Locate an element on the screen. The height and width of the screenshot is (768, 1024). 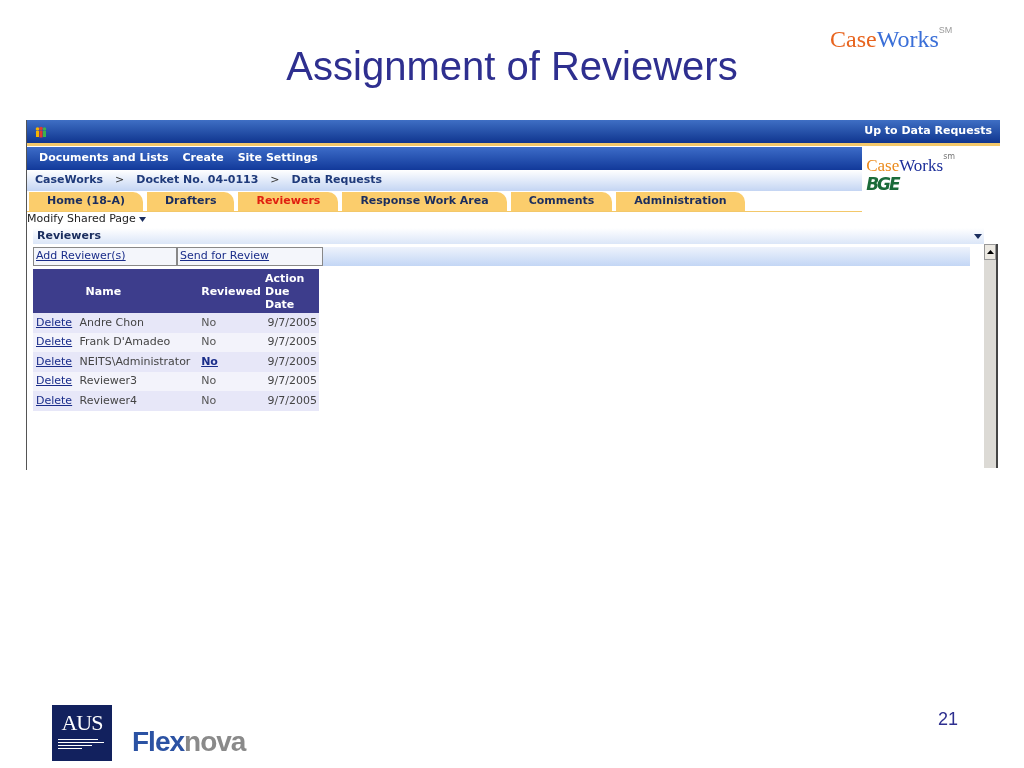
tab: Comments is located at coordinates (561, 201).